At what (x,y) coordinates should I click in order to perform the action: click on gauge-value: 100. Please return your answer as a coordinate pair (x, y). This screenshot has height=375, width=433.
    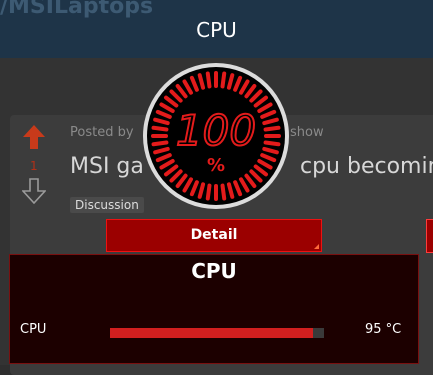
    Looking at the image, I should click on (216, 130).